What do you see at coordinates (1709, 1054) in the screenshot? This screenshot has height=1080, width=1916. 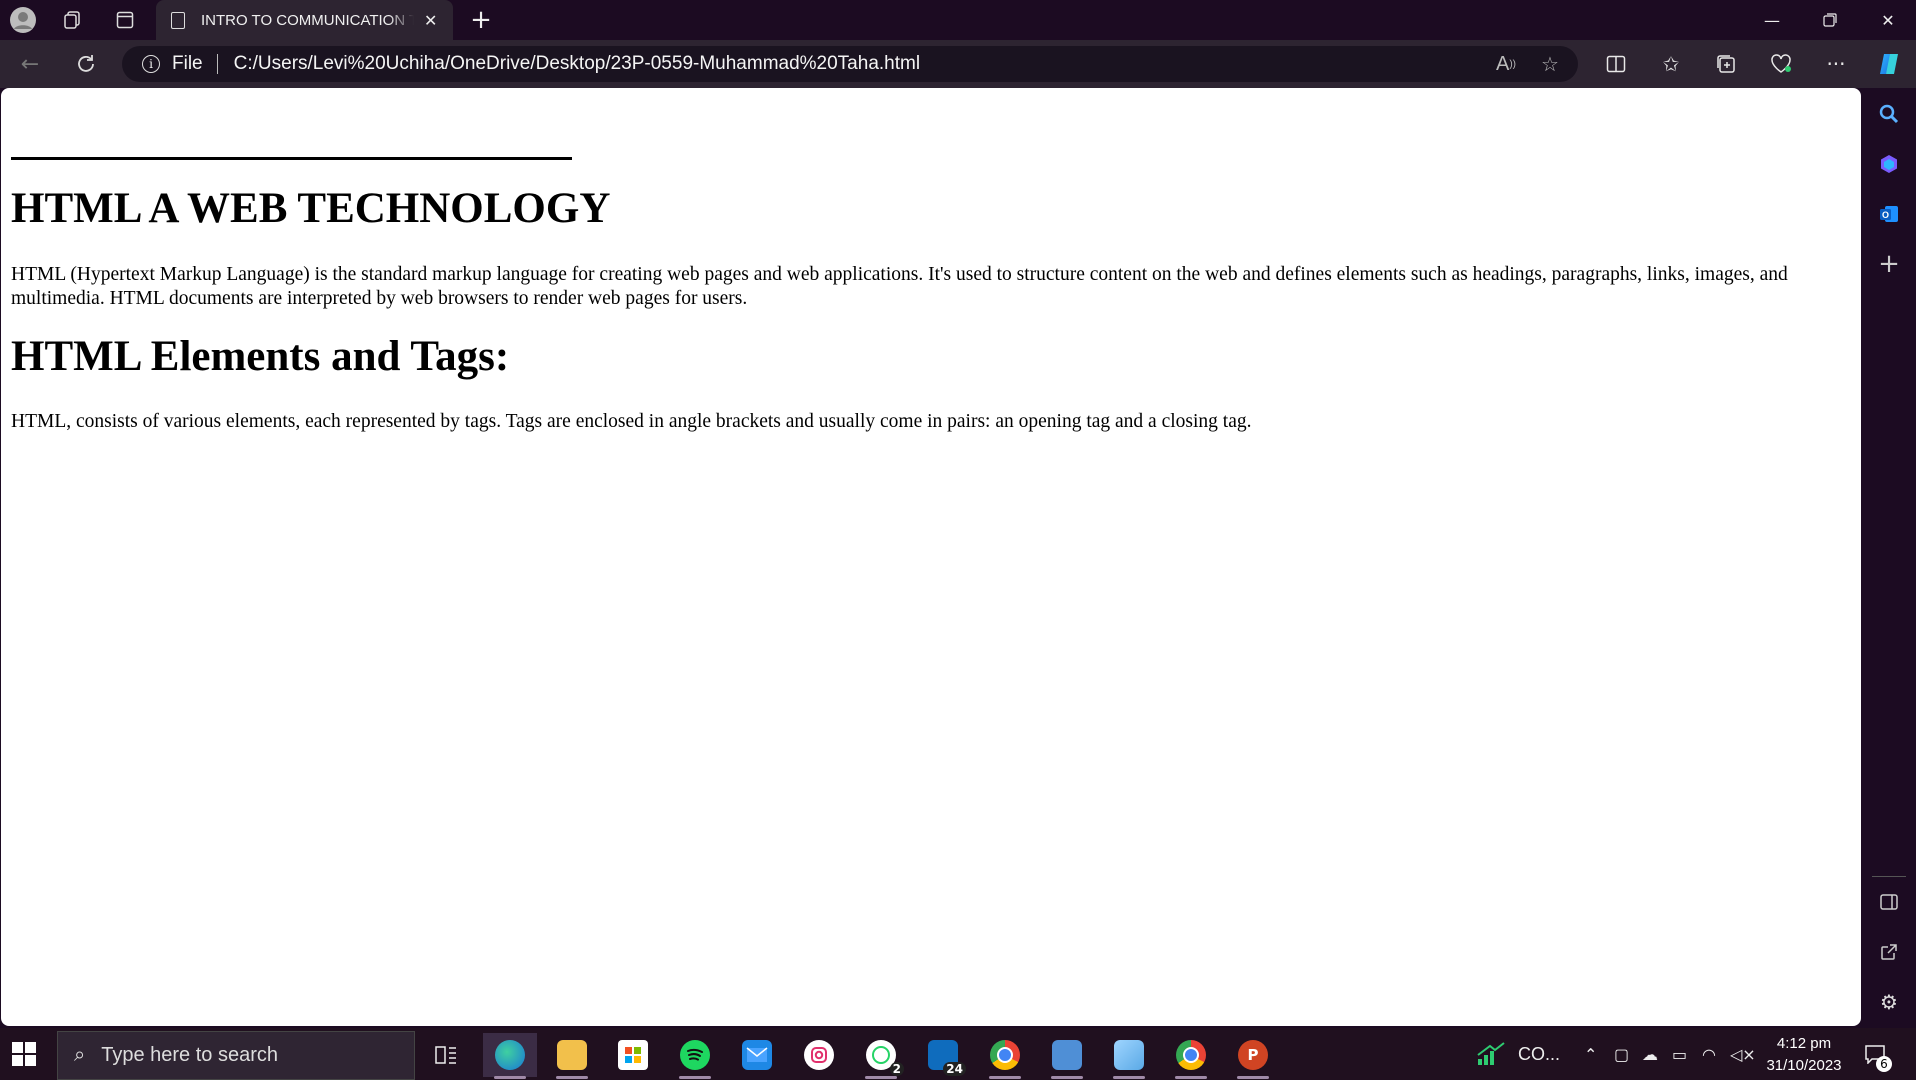 I see `wifi-icon: ◠` at bounding box center [1709, 1054].